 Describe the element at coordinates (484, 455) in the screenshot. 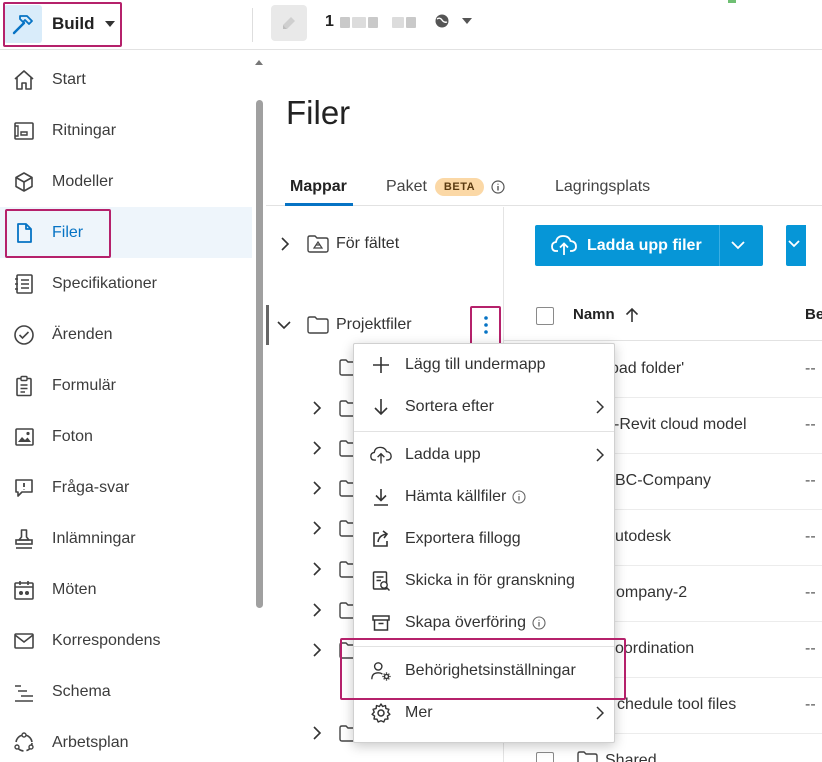

I see `menu-item-upload: Ladda upp` at that location.